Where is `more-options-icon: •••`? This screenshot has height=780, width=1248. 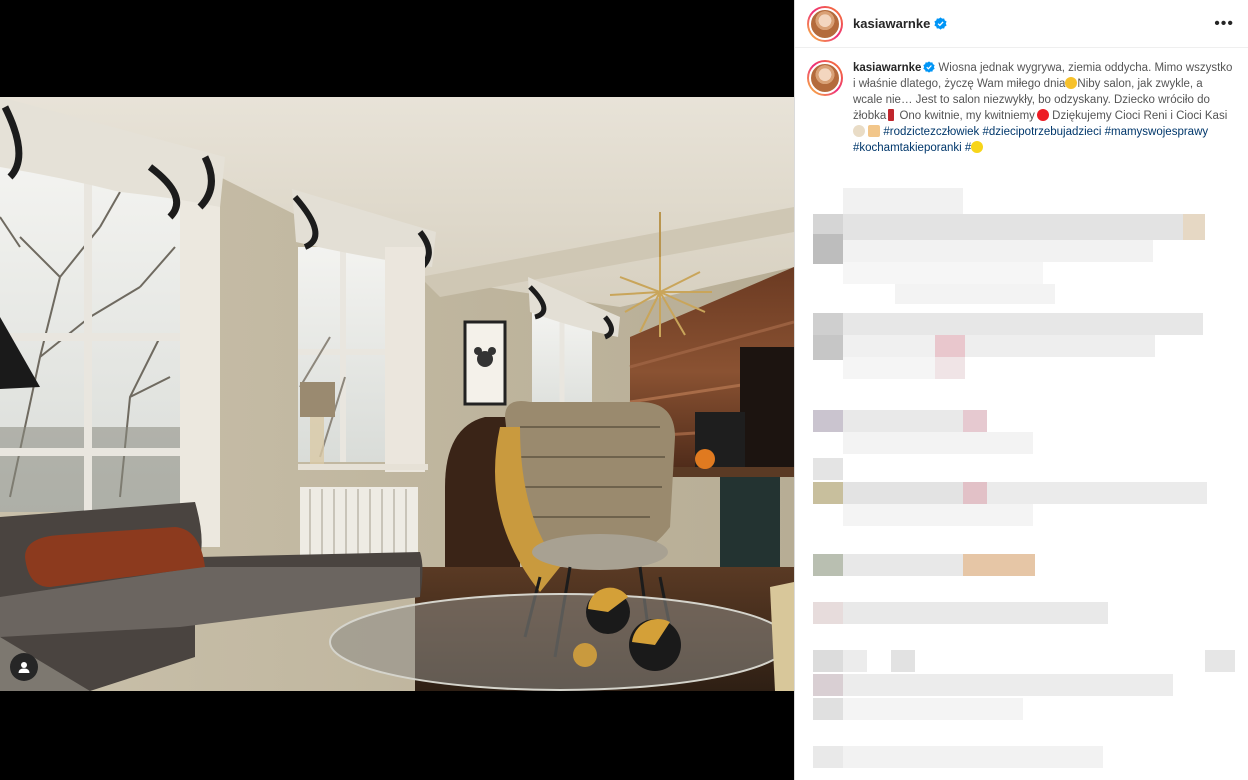 more-options-icon: ••• is located at coordinates (1224, 23).